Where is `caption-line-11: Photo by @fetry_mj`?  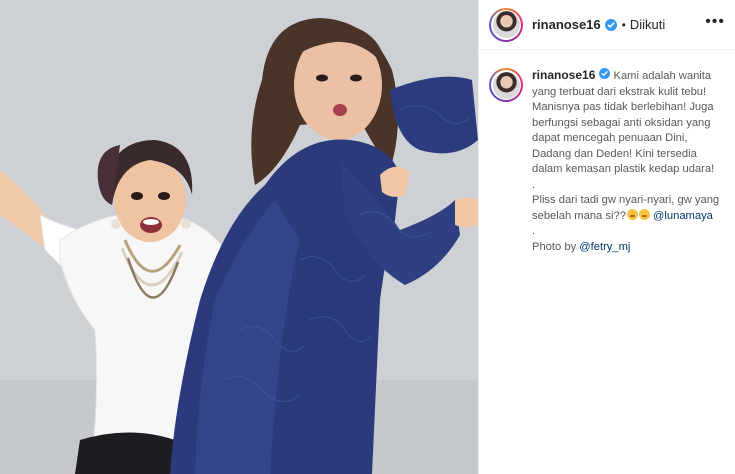 caption-line-11: Photo by @fetry_mj is located at coordinates (628, 248).